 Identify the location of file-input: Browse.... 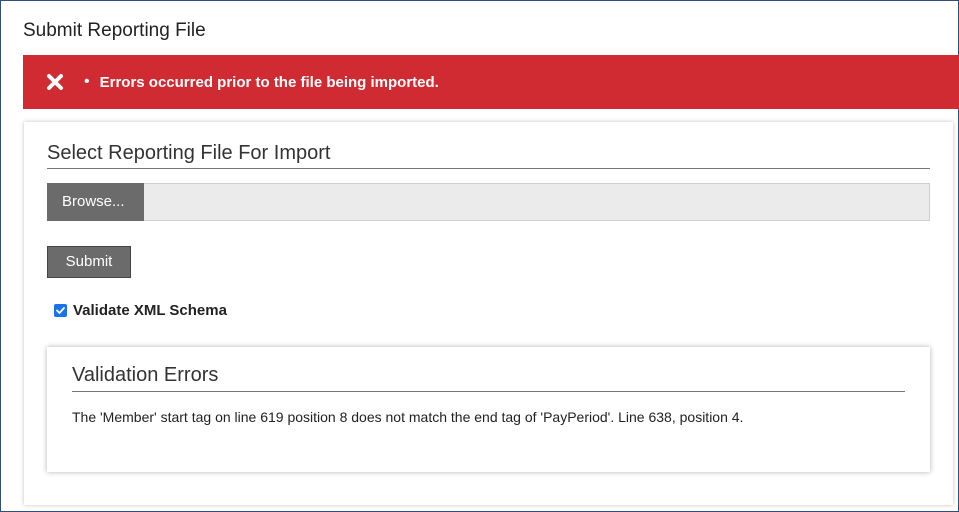
(488, 202).